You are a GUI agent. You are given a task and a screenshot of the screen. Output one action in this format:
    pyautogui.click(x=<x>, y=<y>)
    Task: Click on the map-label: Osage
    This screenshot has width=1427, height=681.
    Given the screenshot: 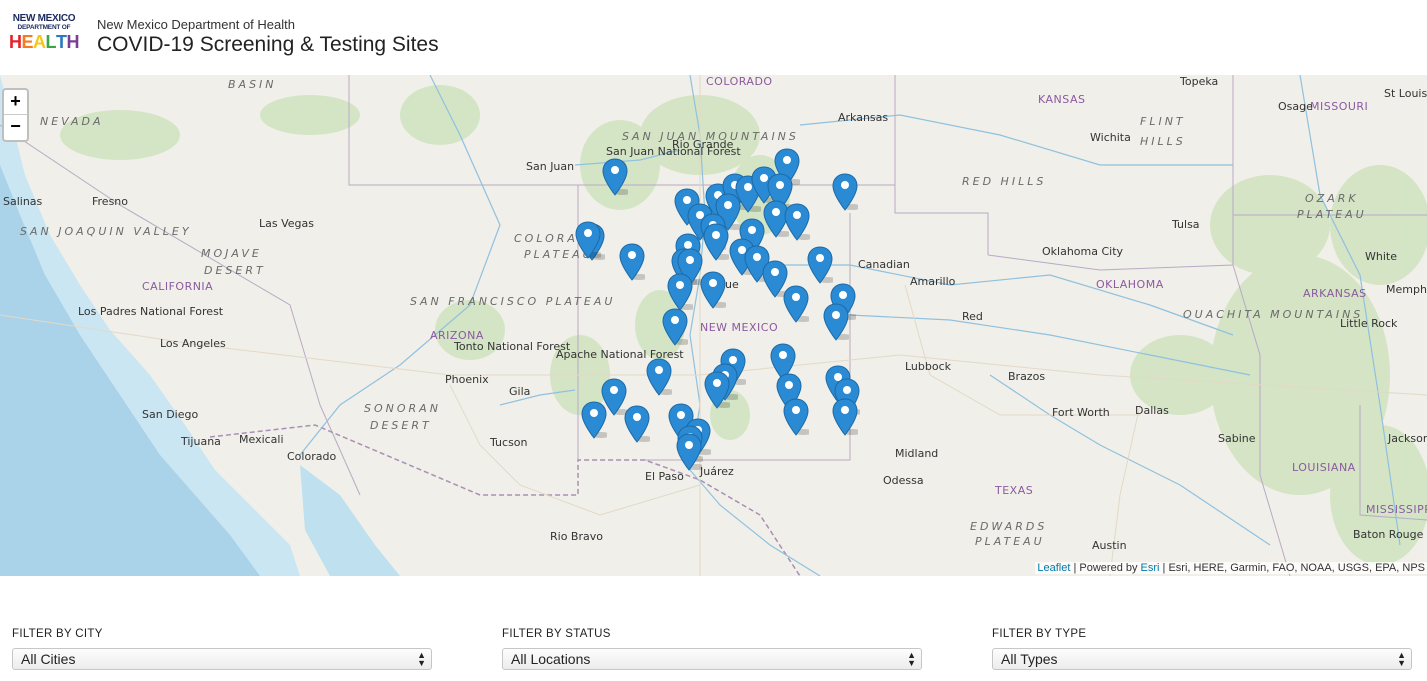 What is the action you would take?
    pyautogui.click(x=1295, y=106)
    